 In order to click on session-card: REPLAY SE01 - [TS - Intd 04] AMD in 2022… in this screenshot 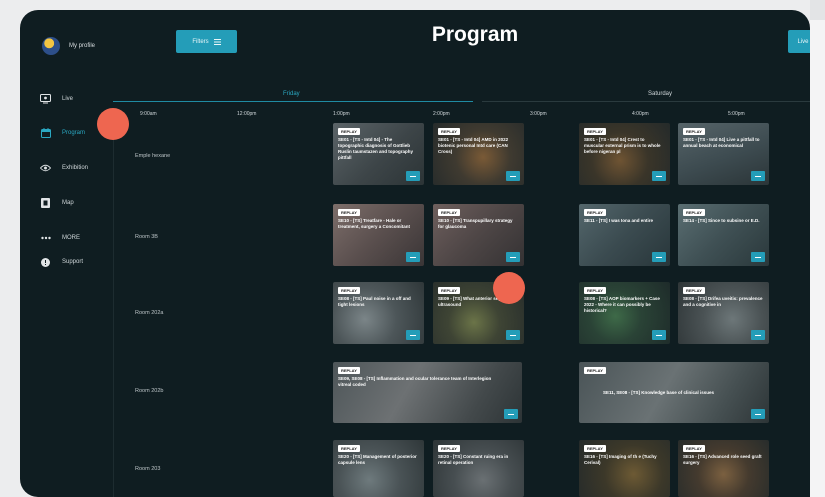, I will do `click(478, 154)`.